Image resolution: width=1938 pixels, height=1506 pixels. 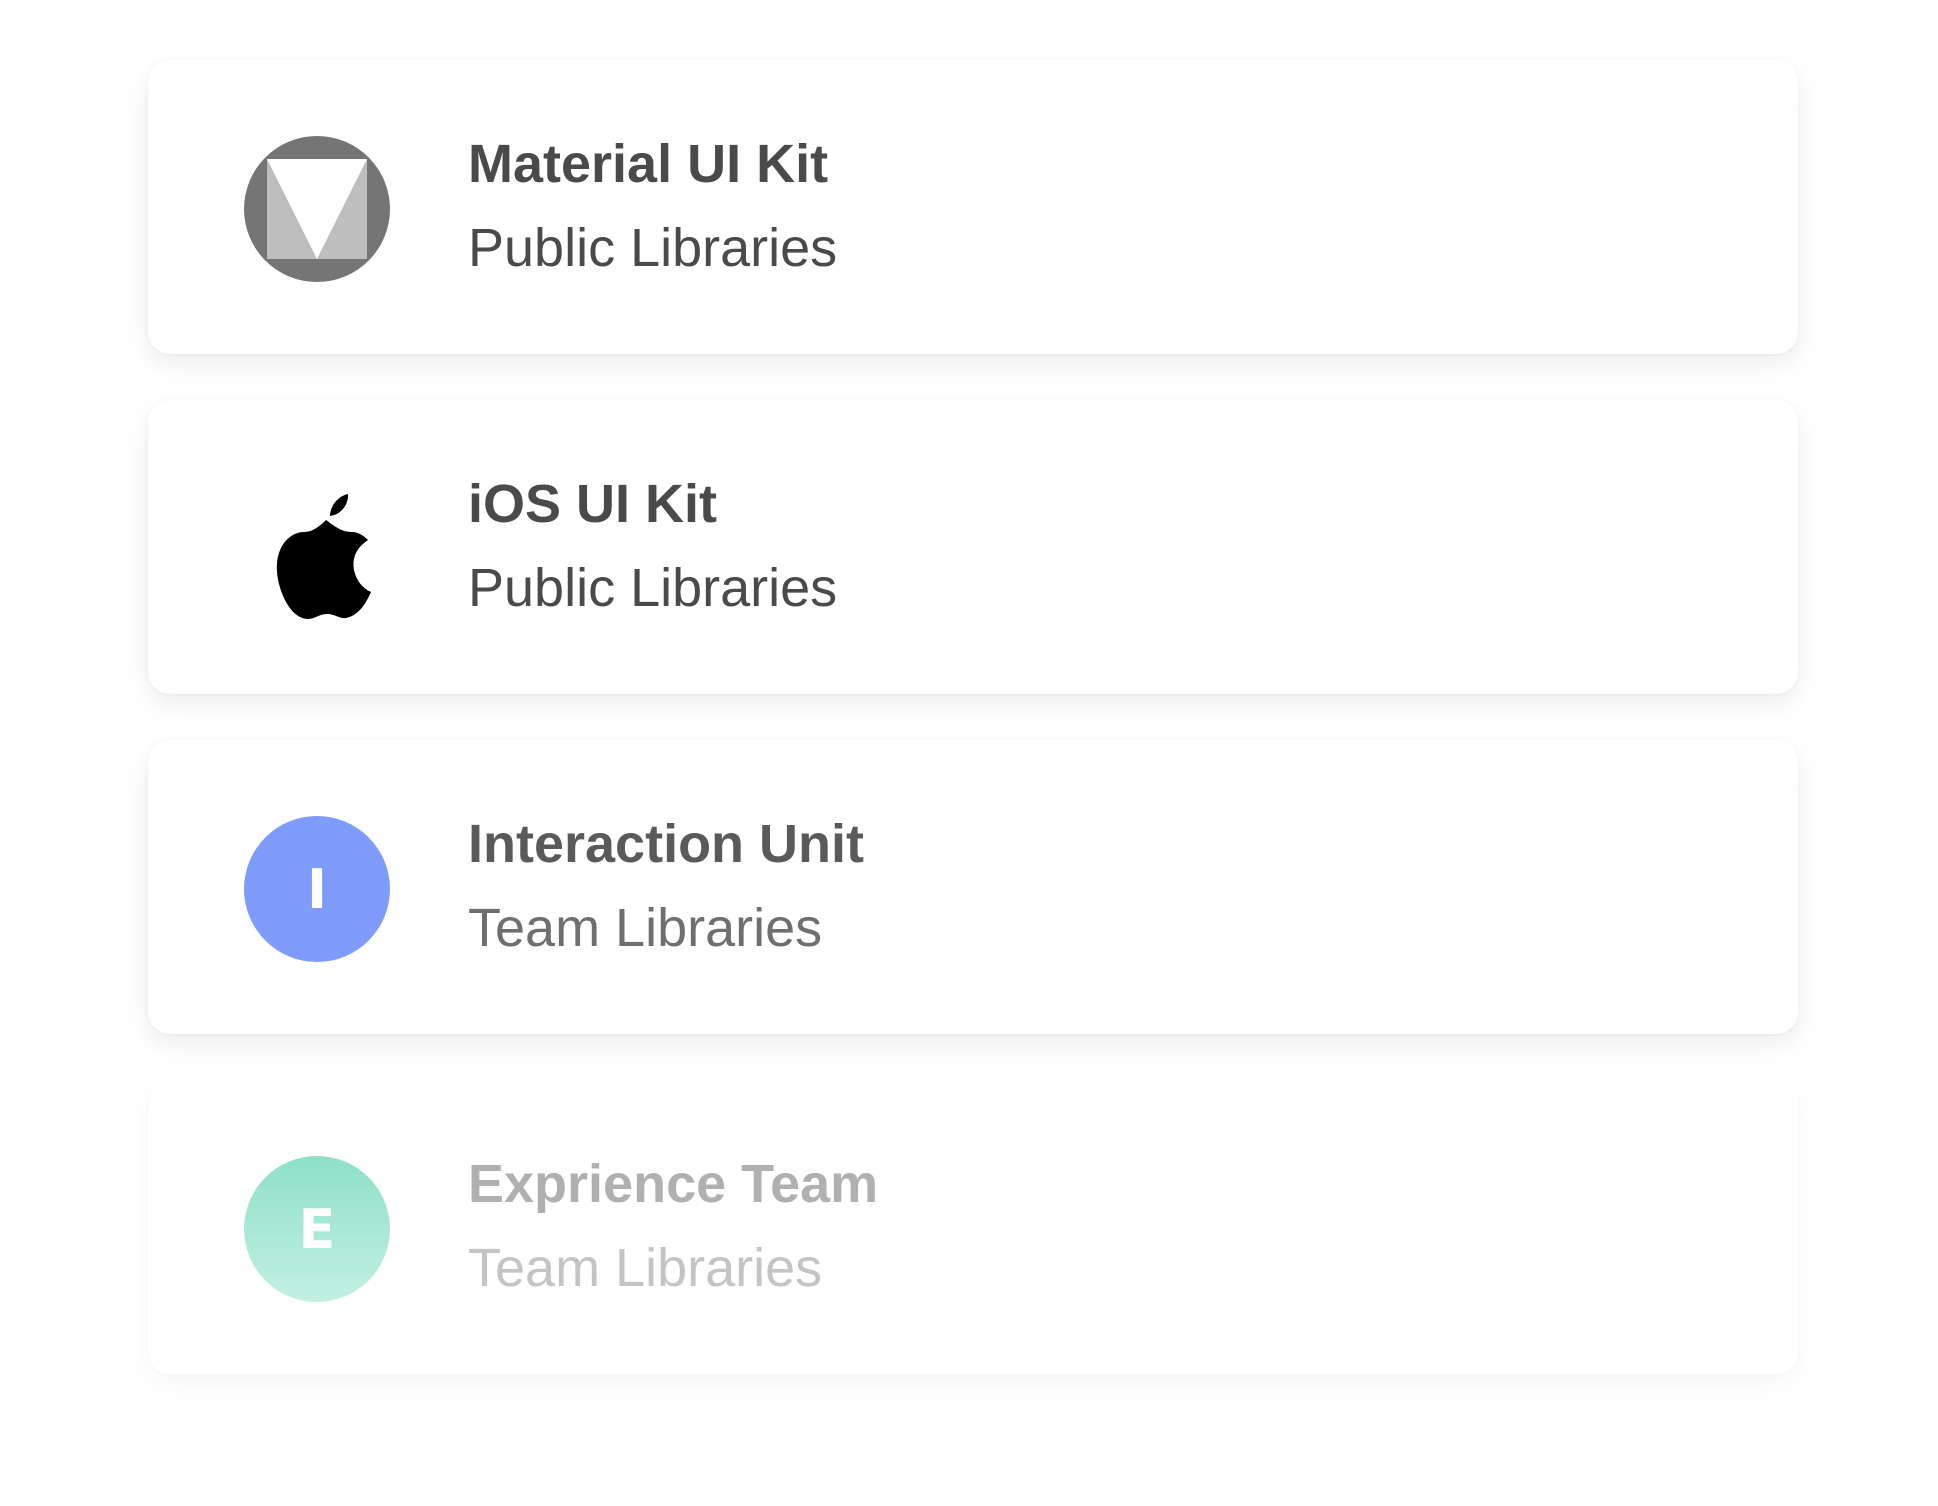 I want to click on apple-logo-icon, so click(x=317, y=549).